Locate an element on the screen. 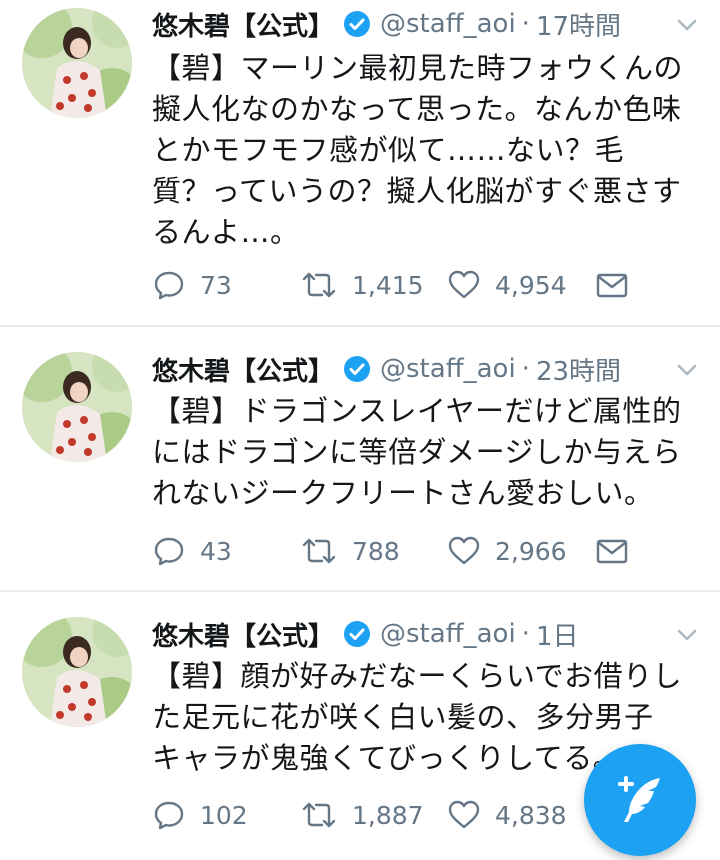  retweet-count: 1,415 is located at coordinates (388, 285).